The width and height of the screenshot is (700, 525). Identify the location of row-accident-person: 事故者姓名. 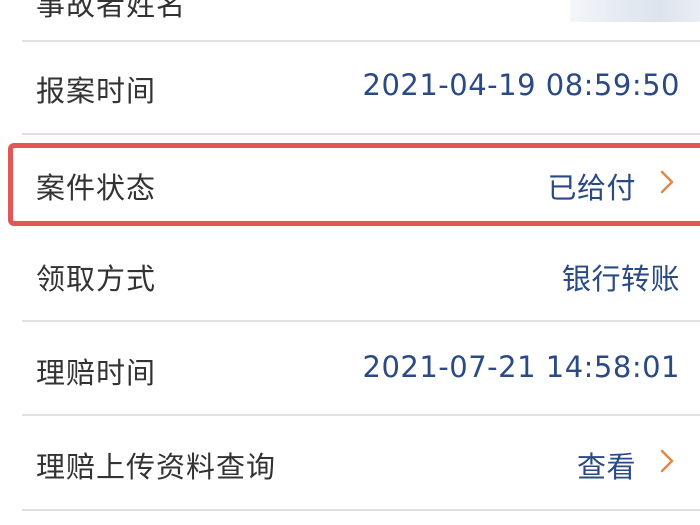
(350, 20).